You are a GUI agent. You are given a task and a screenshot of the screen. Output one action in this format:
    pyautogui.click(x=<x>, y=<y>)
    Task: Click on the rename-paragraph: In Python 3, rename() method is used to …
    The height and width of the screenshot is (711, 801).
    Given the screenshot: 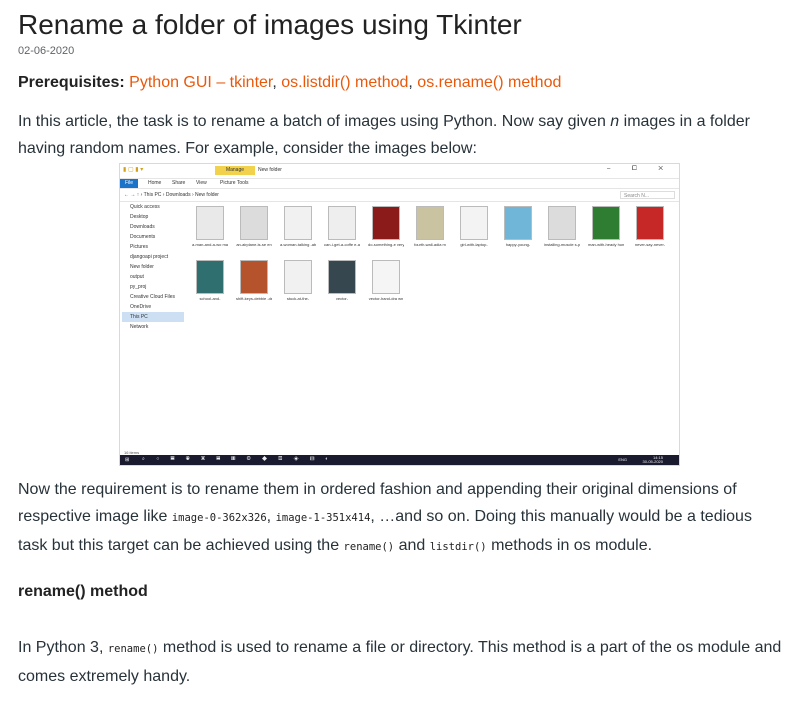 What is the action you would take?
    pyautogui.click(x=400, y=662)
    